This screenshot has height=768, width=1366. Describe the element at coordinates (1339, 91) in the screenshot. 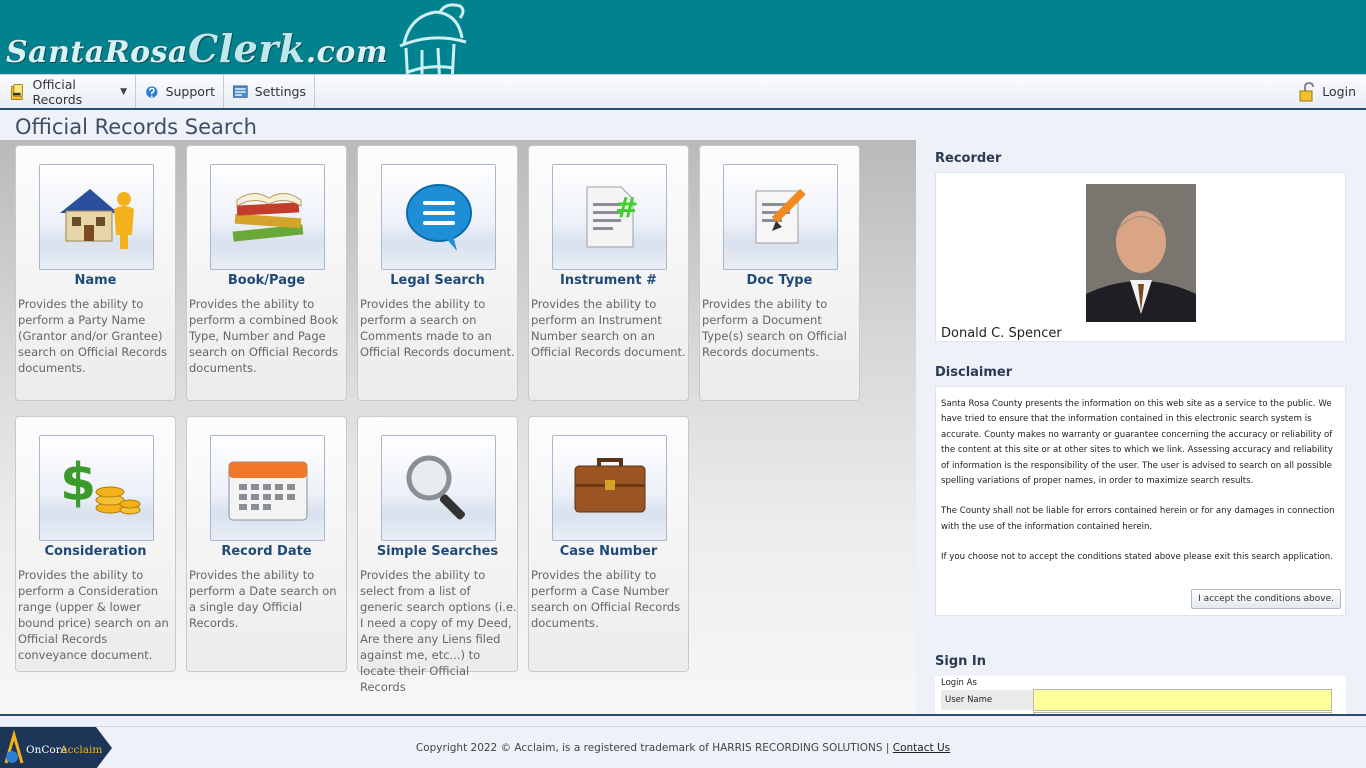

I see `login-label: Login` at that location.